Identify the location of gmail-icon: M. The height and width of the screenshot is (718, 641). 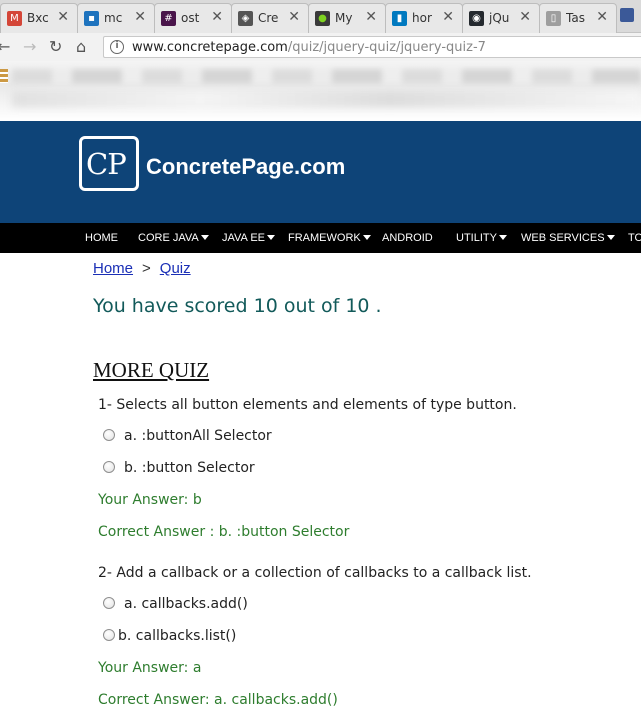
(14, 18).